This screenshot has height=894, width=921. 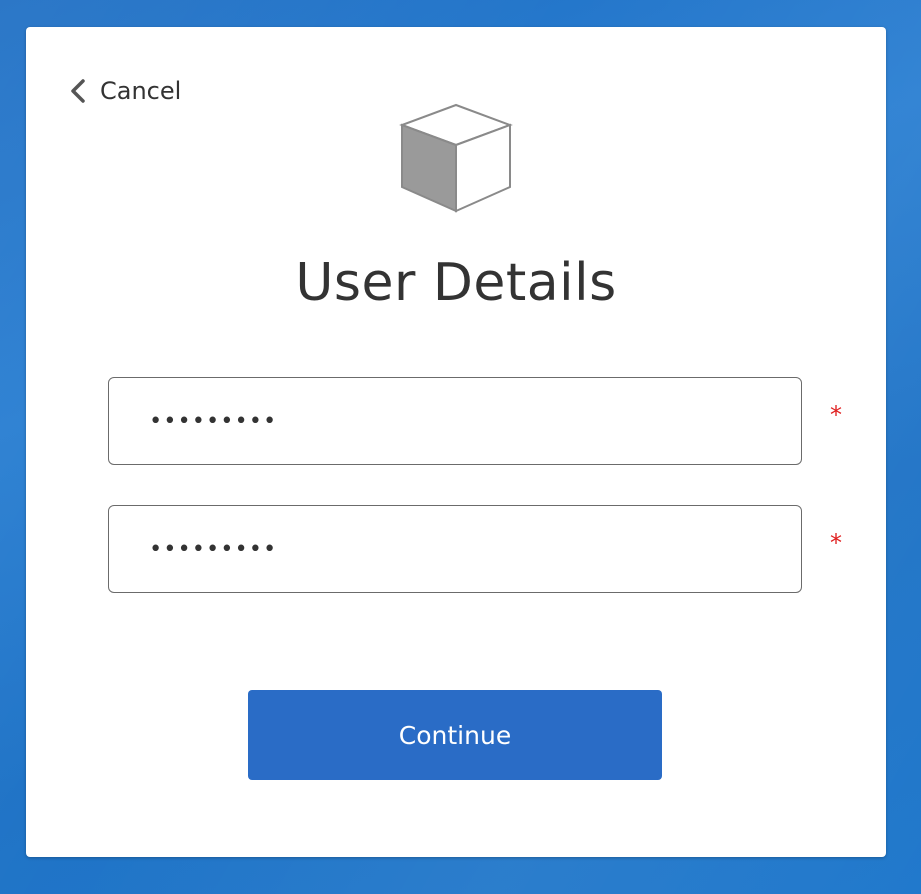 What do you see at coordinates (456, 283) in the screenshot?
I see `page-title: User Details` at bounding box center [456, 283].